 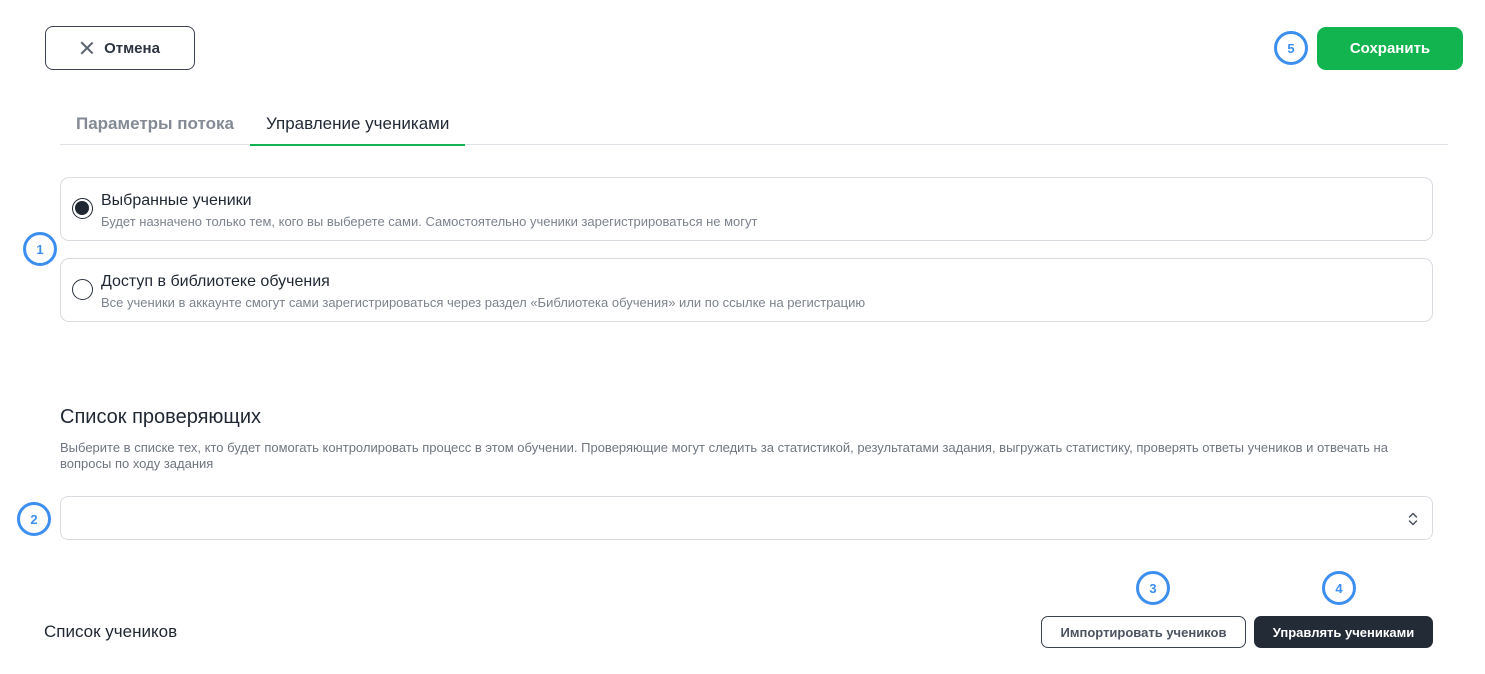 I want to click on radio-option-title: Доступ в библиотеке обучения, so click(x=215, y=281).